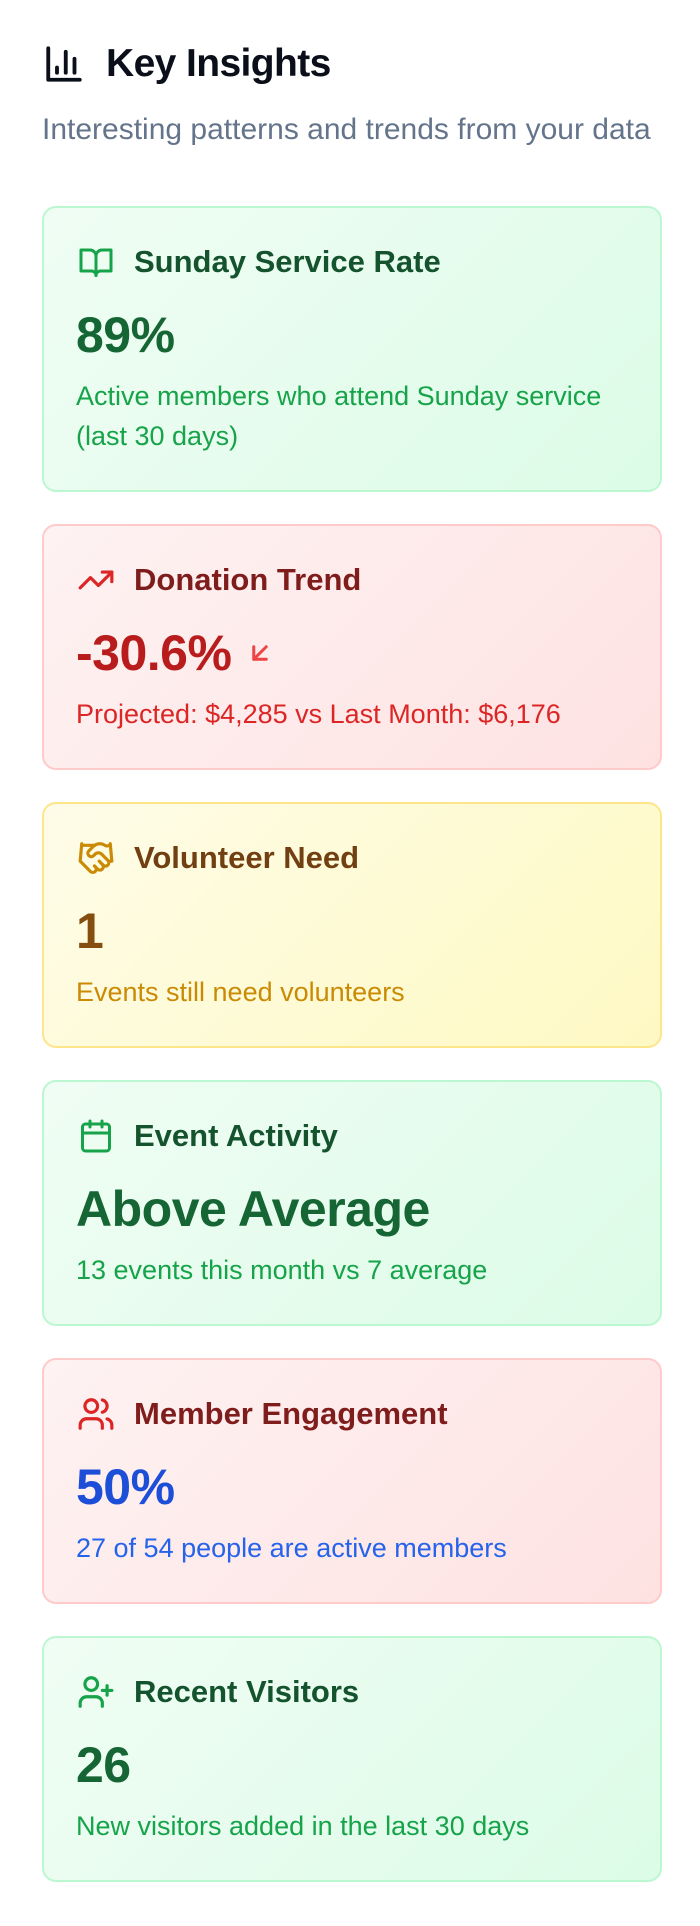 This screenshot has height=1926, width=700. Describe the element at coordinates (291, 1548) in the screenshot. I see `card-description: 27 of 54 people are active members` at that location.